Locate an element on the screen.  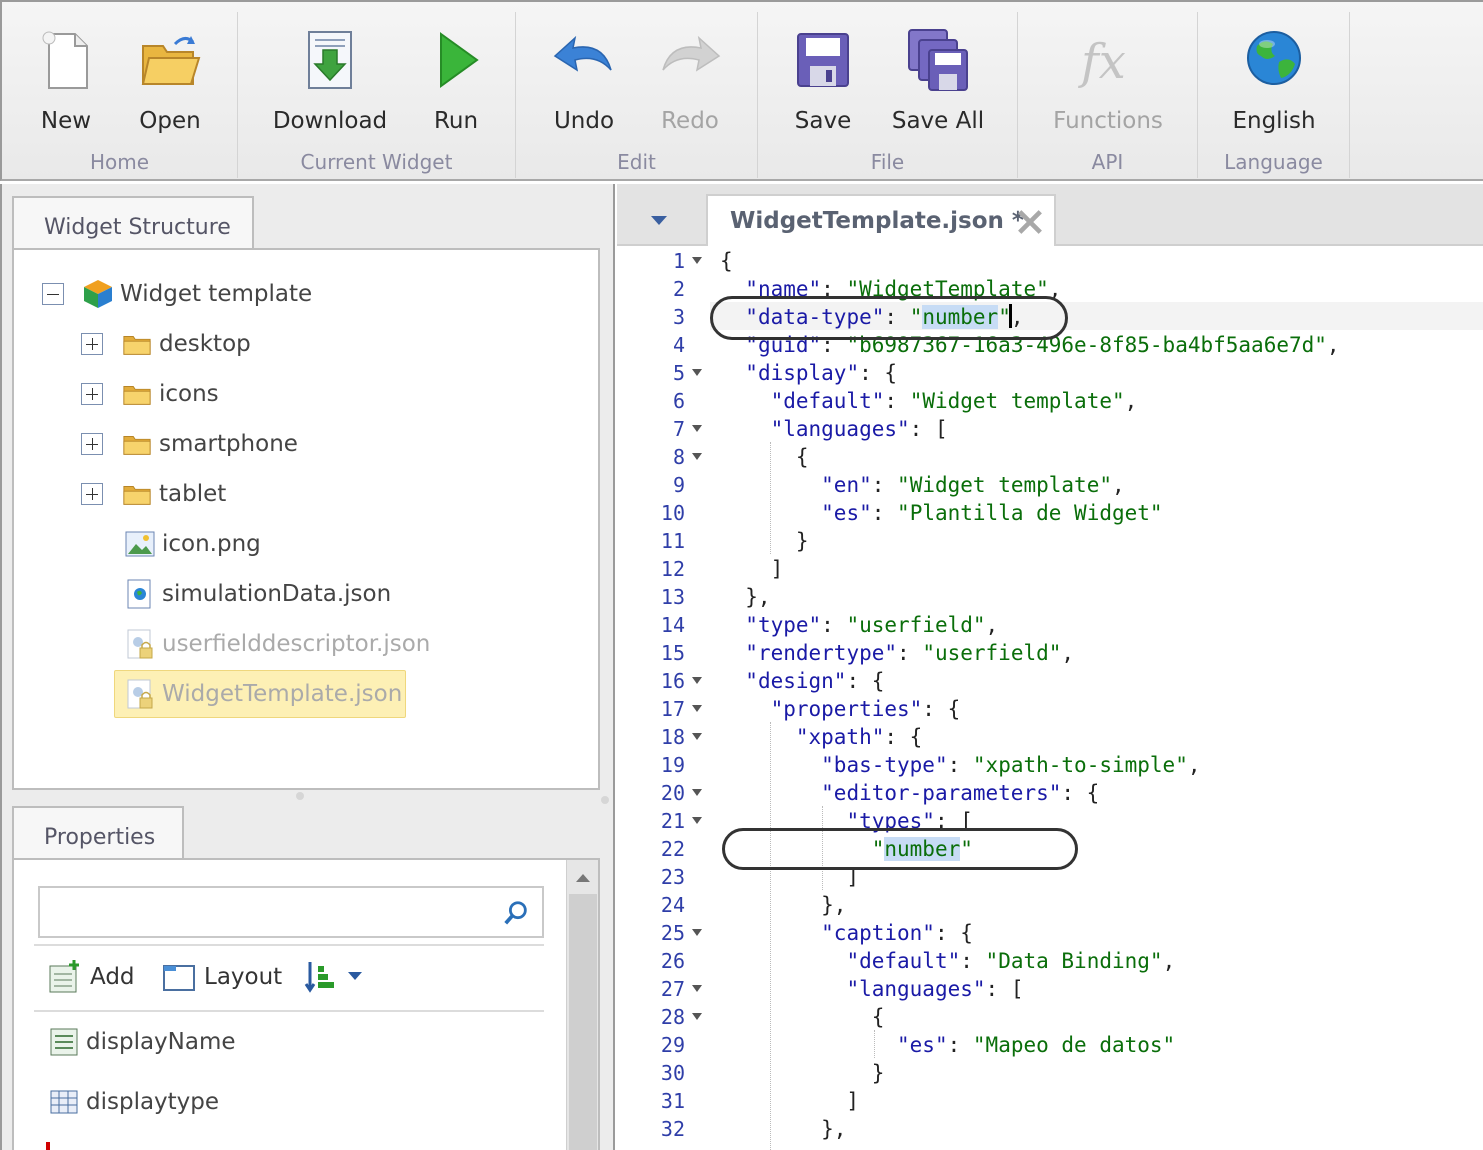
code-line: "default": "Data Binding", is located at coordinates (947, 961).